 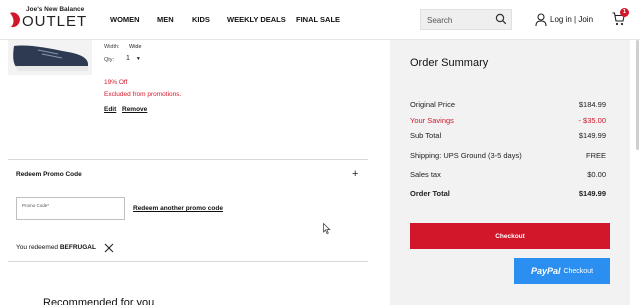 What do you see at coordinates (595, 155) in the screenshot?
I see `shipping-value: FREE` at bounding box center [595, 155].